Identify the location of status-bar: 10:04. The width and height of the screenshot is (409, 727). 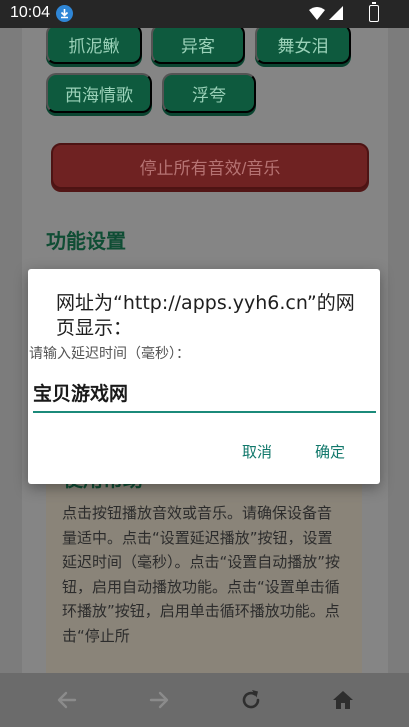
(204, 14).